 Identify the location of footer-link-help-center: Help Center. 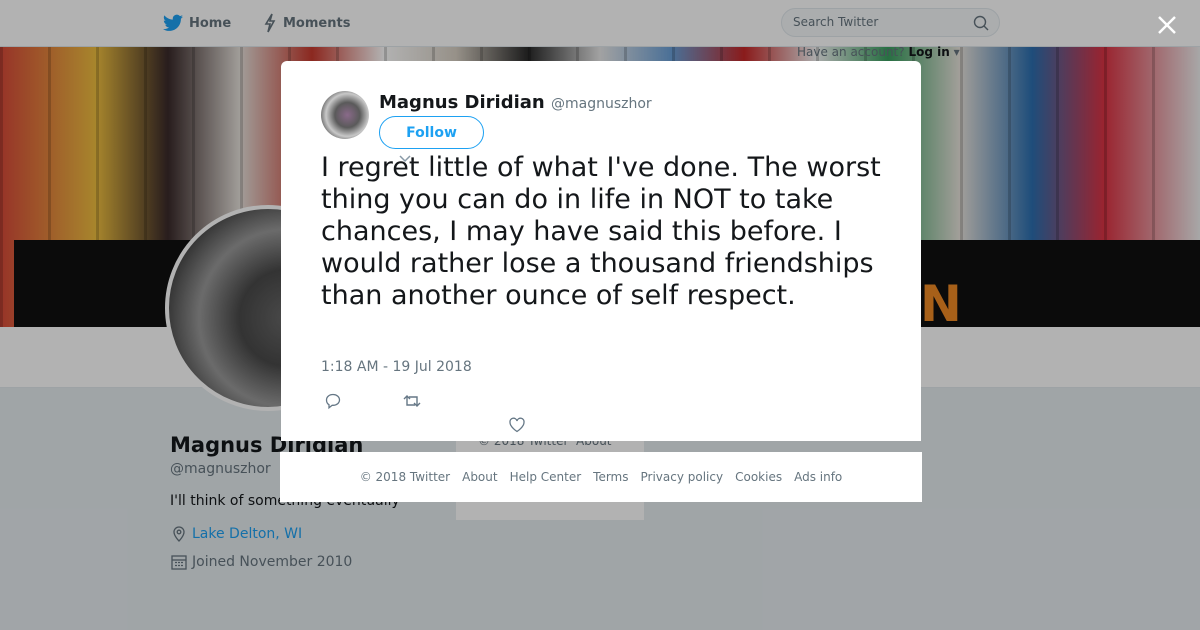
(546, 477).